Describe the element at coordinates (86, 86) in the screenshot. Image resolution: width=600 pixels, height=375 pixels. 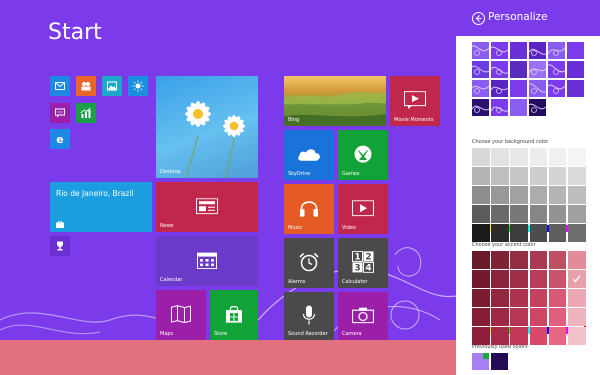
I see `people-tile` at that location.